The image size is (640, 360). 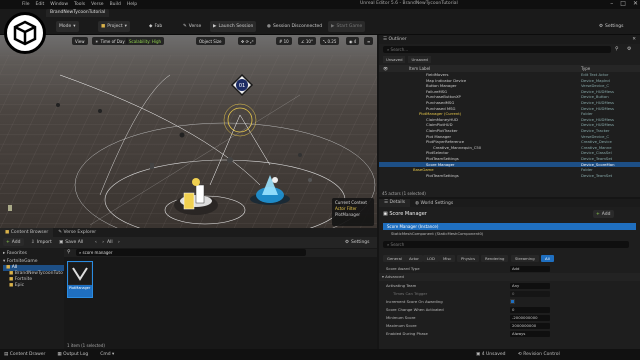 What do you see at coordinates (191, 252) in the screenshot?
I see `asset-search-input: ⌕ score manager` at bounding box center [191, 252].